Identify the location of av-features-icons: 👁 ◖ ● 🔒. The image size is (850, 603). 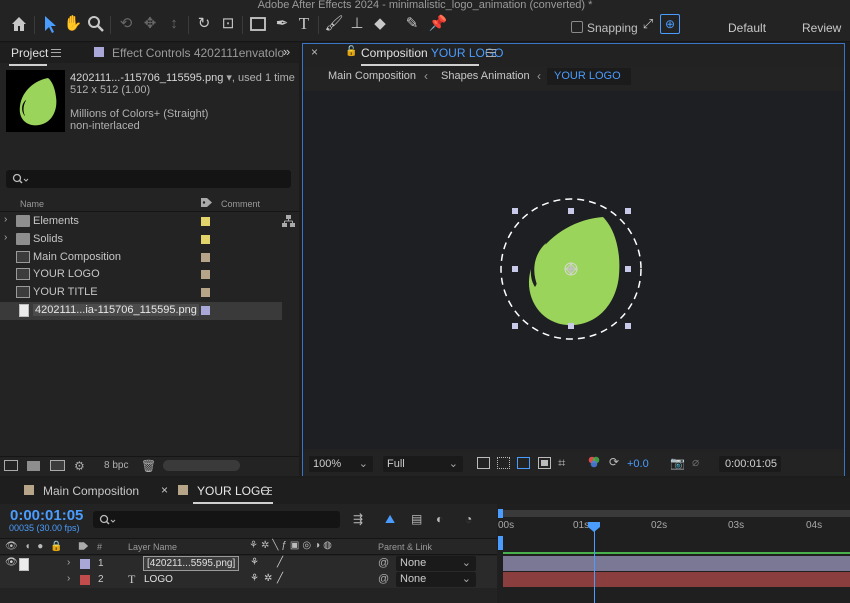
(35, 546).